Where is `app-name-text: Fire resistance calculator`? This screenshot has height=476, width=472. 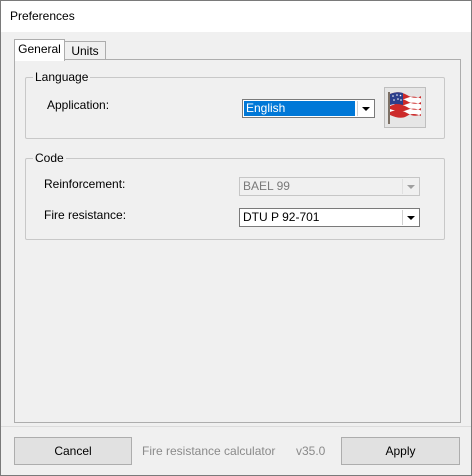
app-name-text: Fire resistance calculator is located at coordinates (209, 451).